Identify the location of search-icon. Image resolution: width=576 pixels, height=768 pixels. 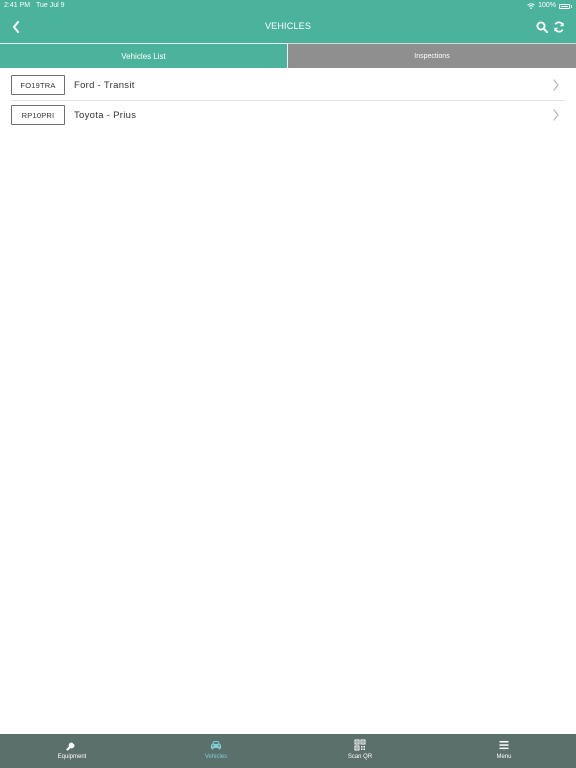
(542, 27).